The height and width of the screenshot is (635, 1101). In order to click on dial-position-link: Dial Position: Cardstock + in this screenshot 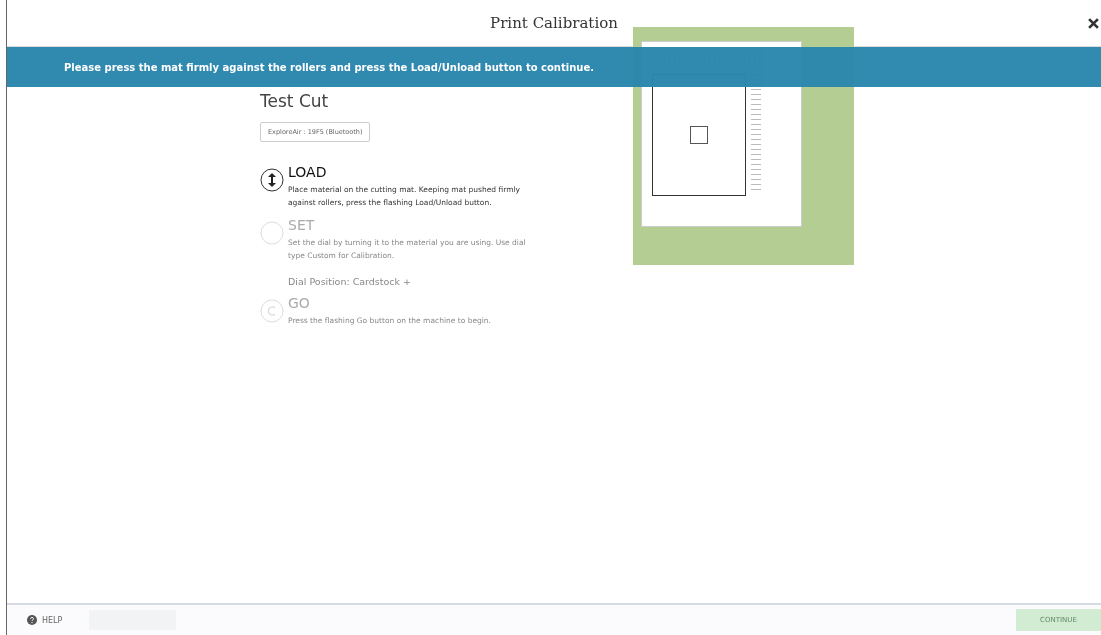, I will do `click(413, 281)`.